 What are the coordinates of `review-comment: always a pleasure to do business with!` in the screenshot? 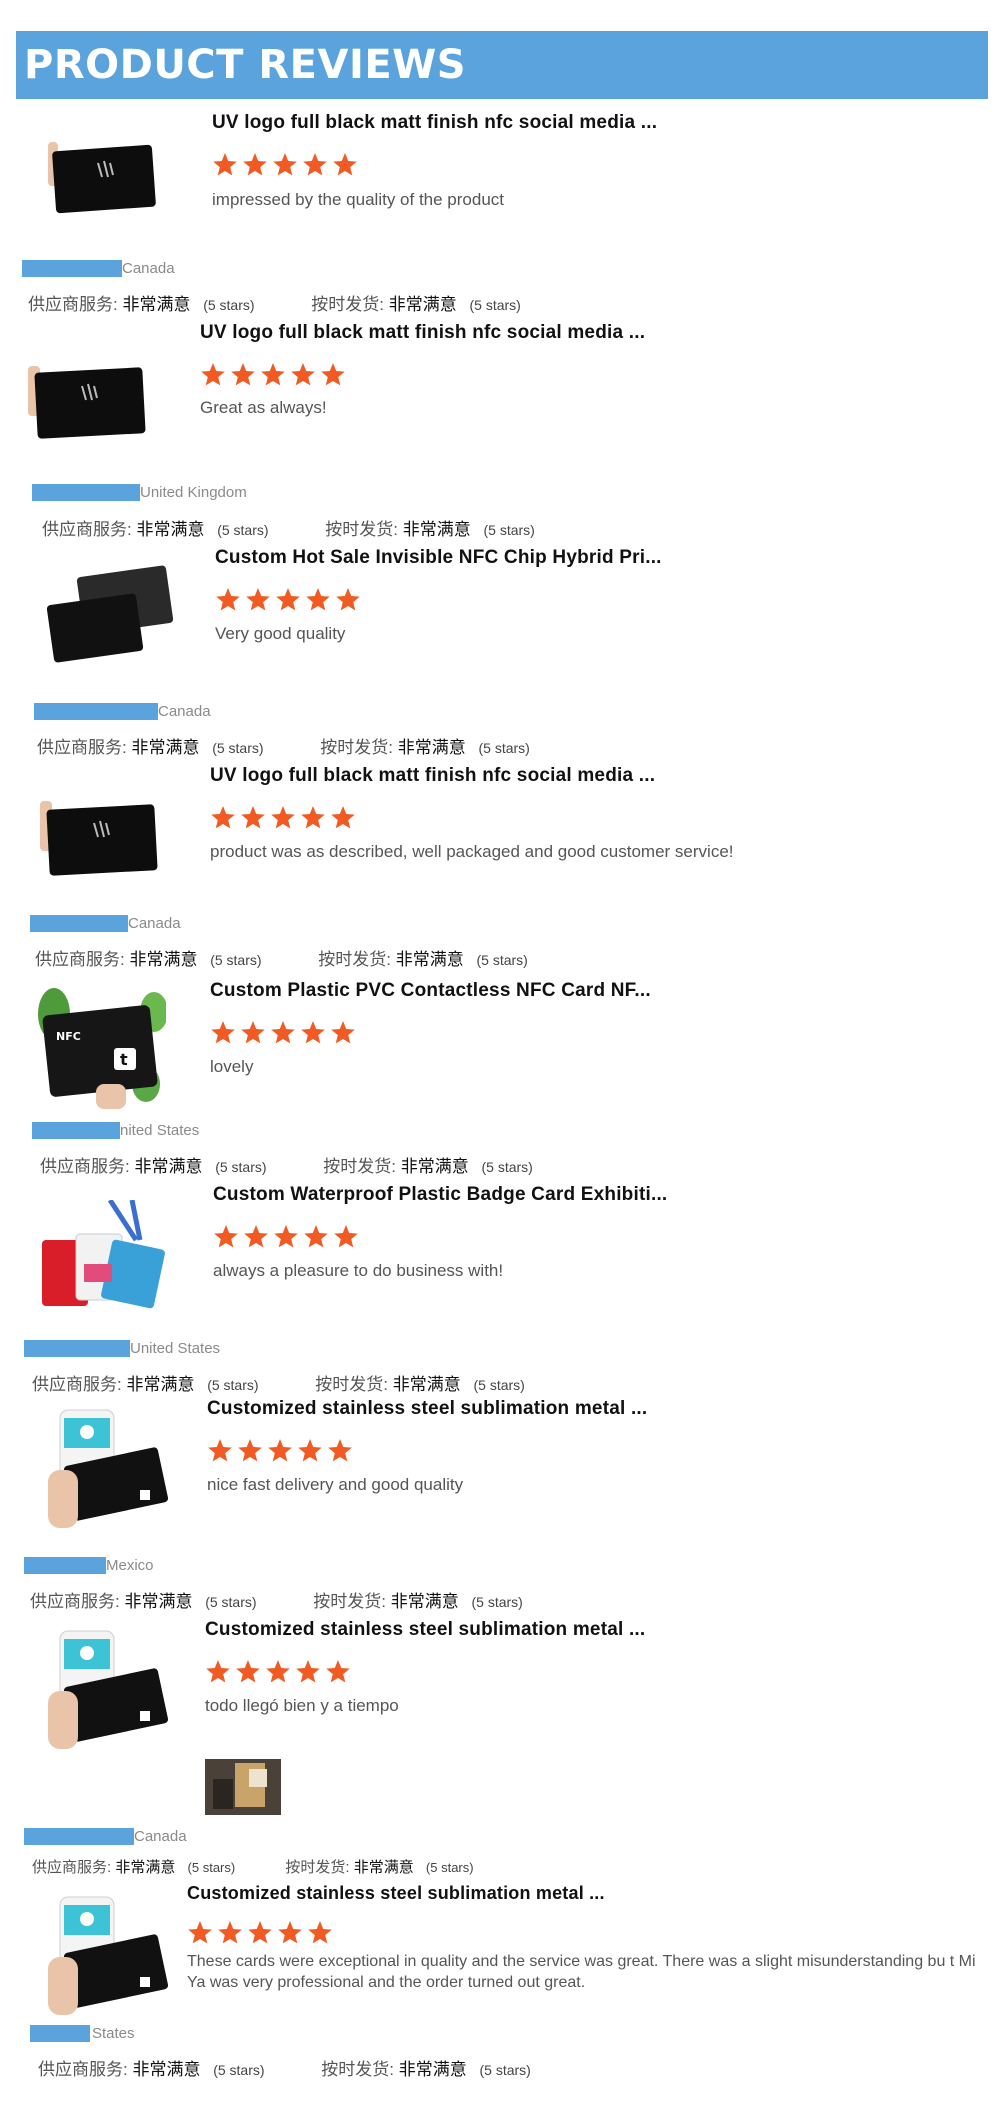 It's located at (358, 1270).